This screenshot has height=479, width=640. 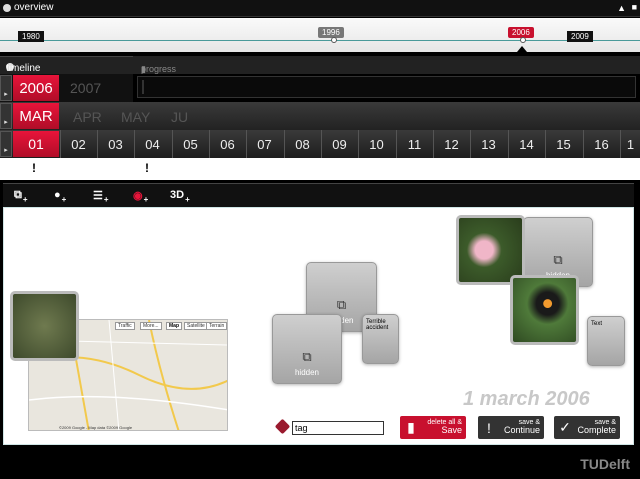 I want to click on hidden-card: ⧉hidden, so click(x=307, y=349).